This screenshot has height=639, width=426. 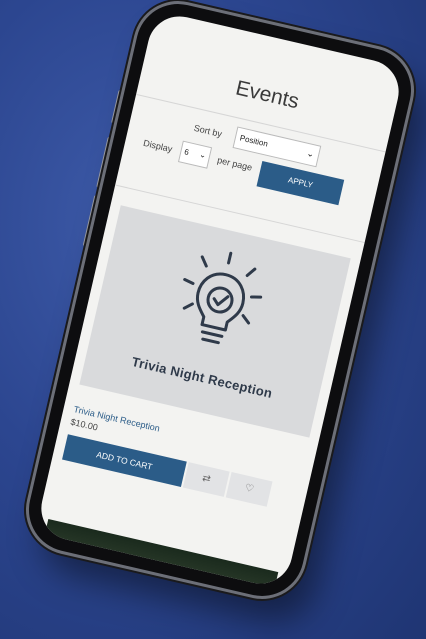 I want to click on wishlist-button: ♡, so click(x=249, y=489).